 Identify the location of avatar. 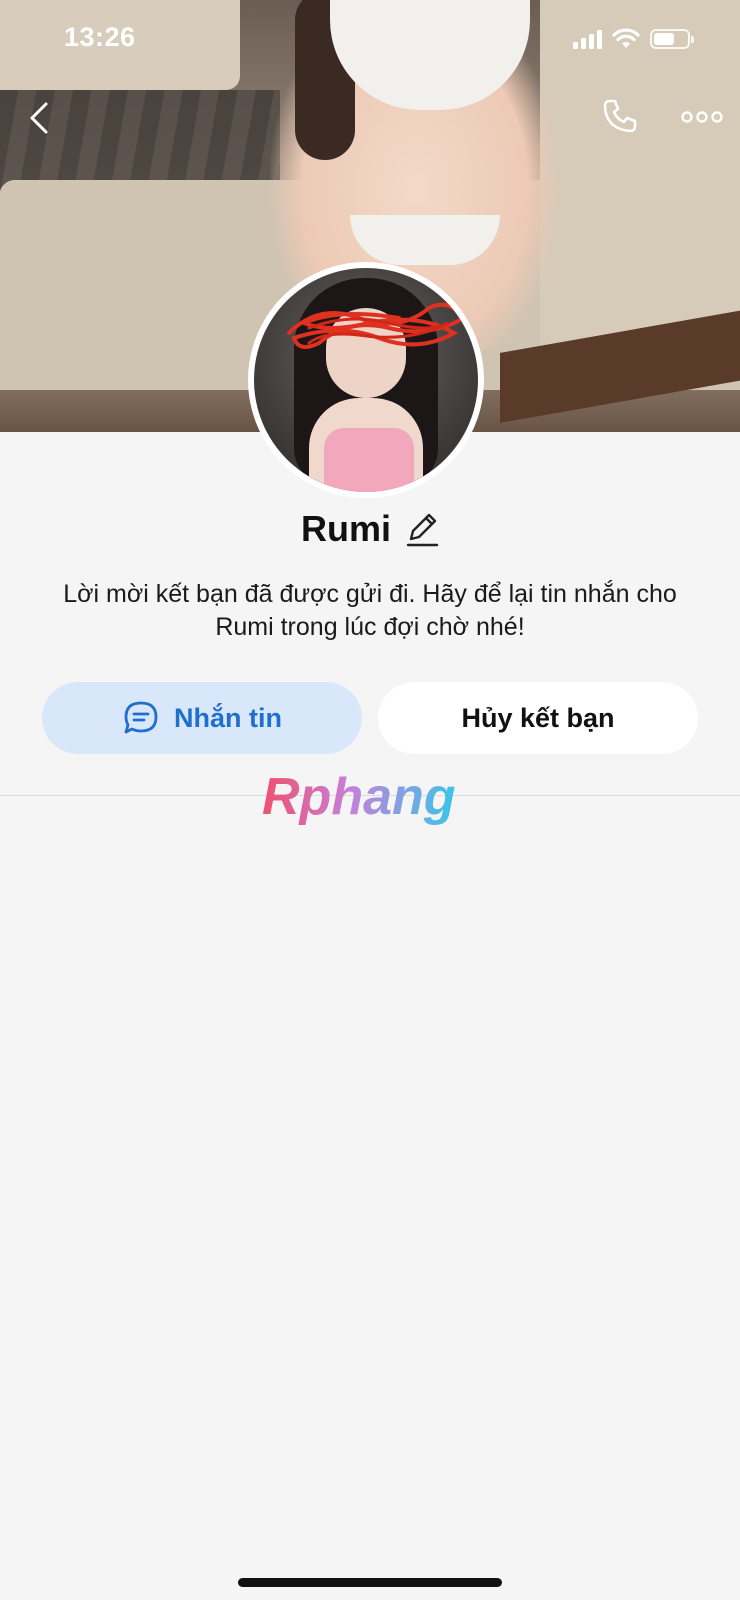
(366, 380).